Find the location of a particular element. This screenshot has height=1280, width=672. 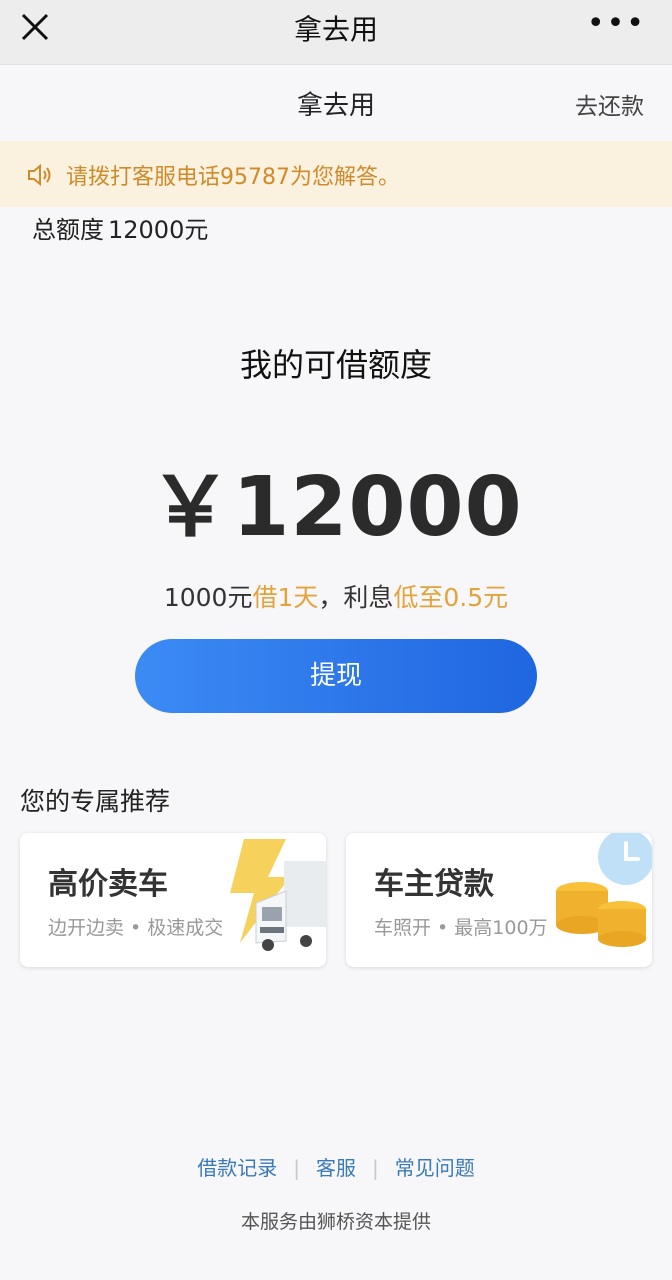

footer-links: 借款记录 | 客服 | 常见问题 is located at coordinates (336, 1166).